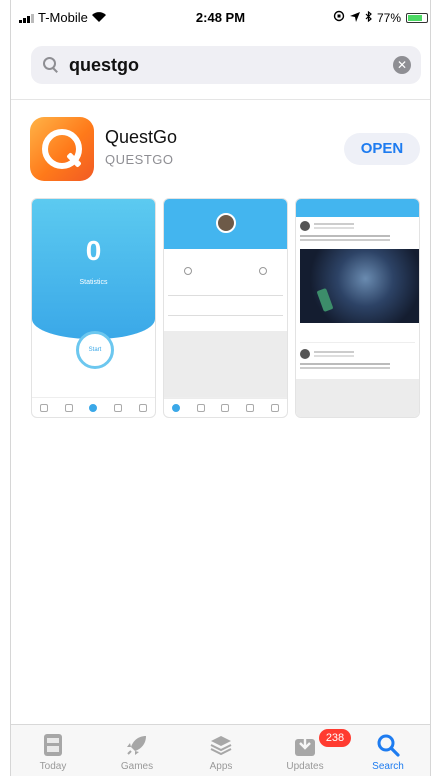 The width and height of the screenshot is (437, 776). I want to click on screenshot-feed, so click(357, 308).